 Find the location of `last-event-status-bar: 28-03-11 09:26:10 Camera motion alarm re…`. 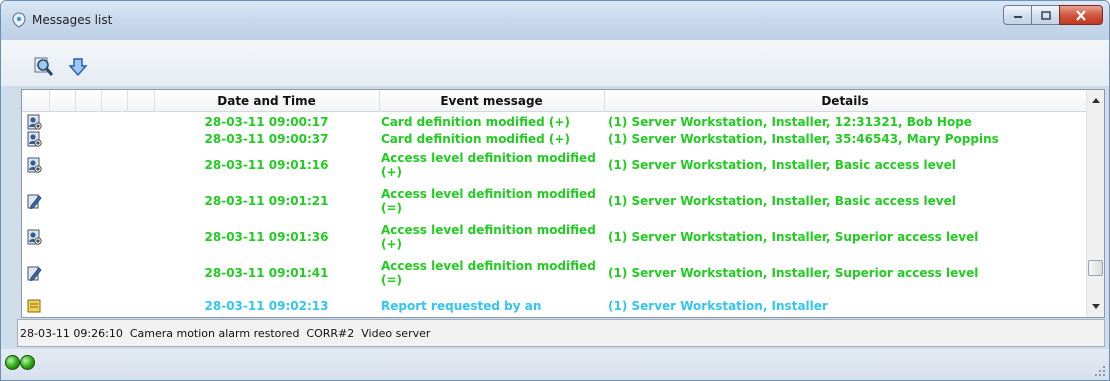

last-event-status-bar: 28-03-11 09:26:10 Camera motion alarm re… is located at coordinates (561, 333).